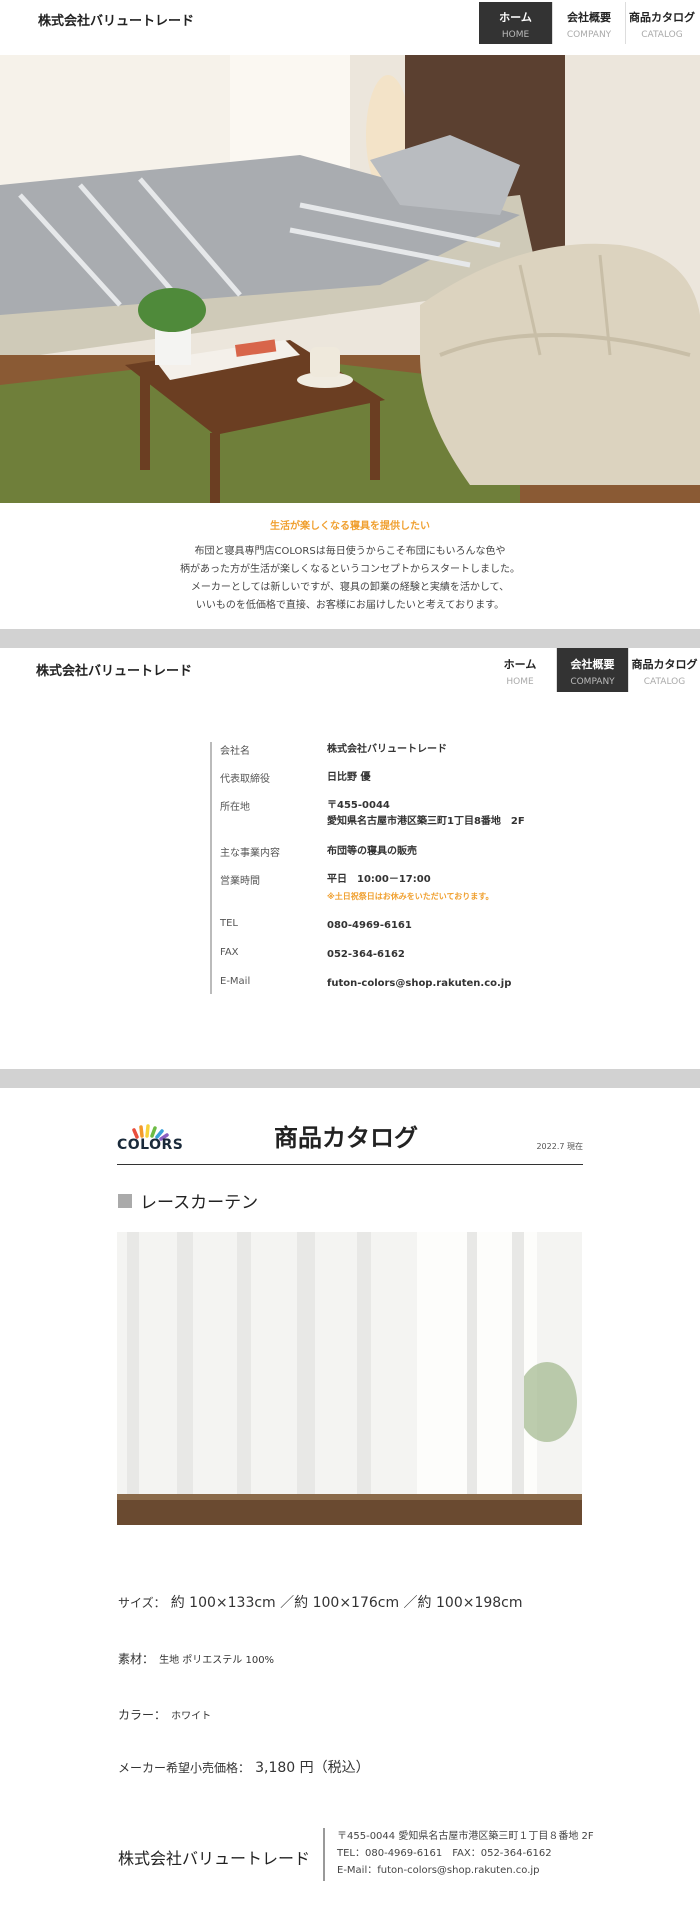 This screenshot has height=1910, width=700. I want to click on catalog-header: COLORS 商品カタログ 2022.7 現在, so click(350, 1137).